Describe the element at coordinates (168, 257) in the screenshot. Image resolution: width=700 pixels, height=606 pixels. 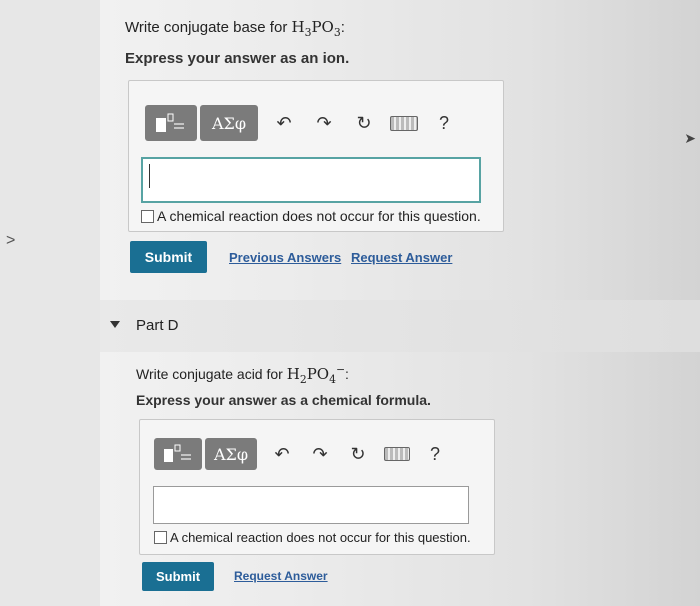
I see `partc-submit-button: Submit` at that location.